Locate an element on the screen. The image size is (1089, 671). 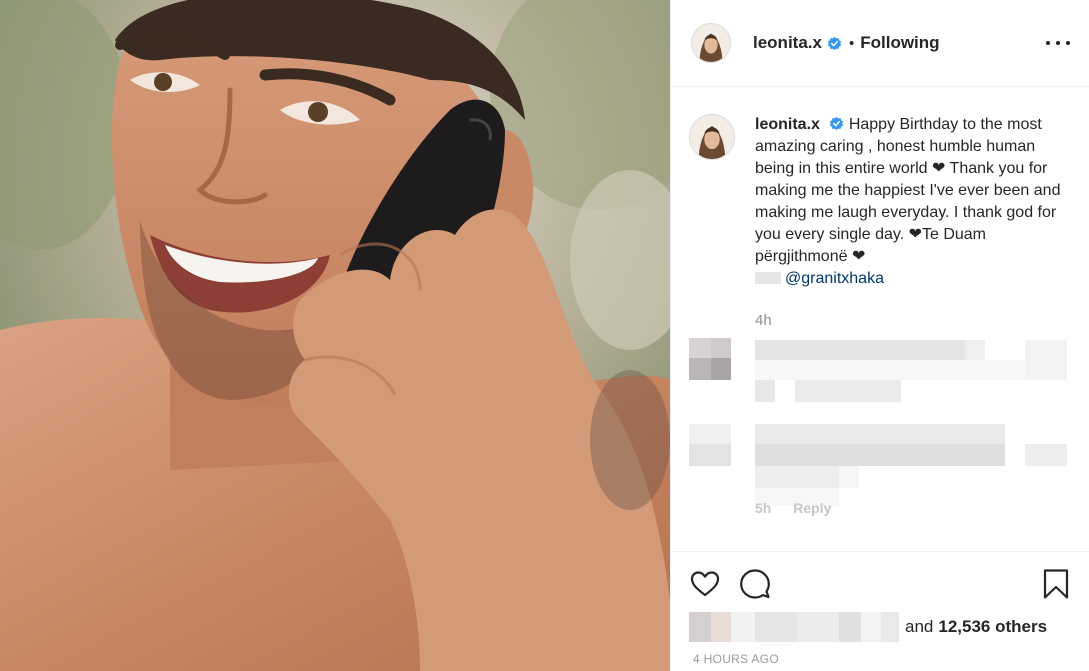
header-username: leonita.x is located at coordinates (787, 43).